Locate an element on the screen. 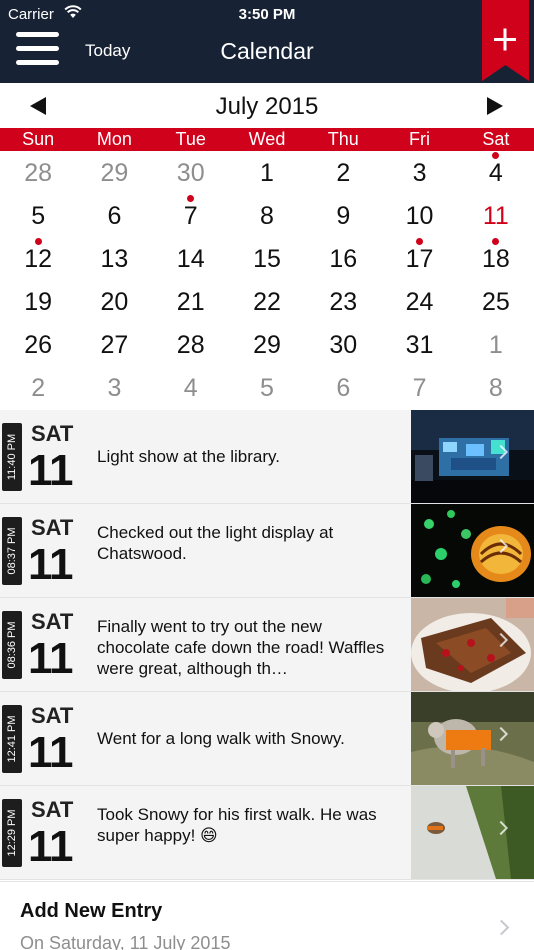 The width and height of the screenshot is (534, 950). next-month-icon is located at coordinates (495, 106).